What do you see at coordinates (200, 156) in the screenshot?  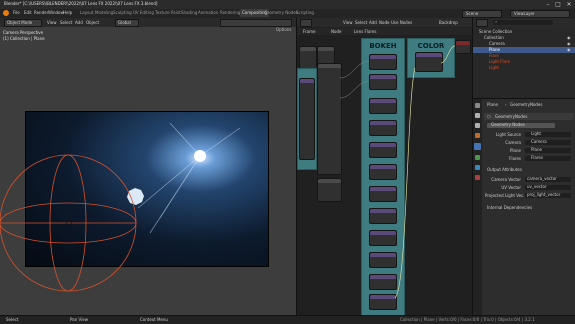 I see `light-source-glow` at bounding box center [200, 156].